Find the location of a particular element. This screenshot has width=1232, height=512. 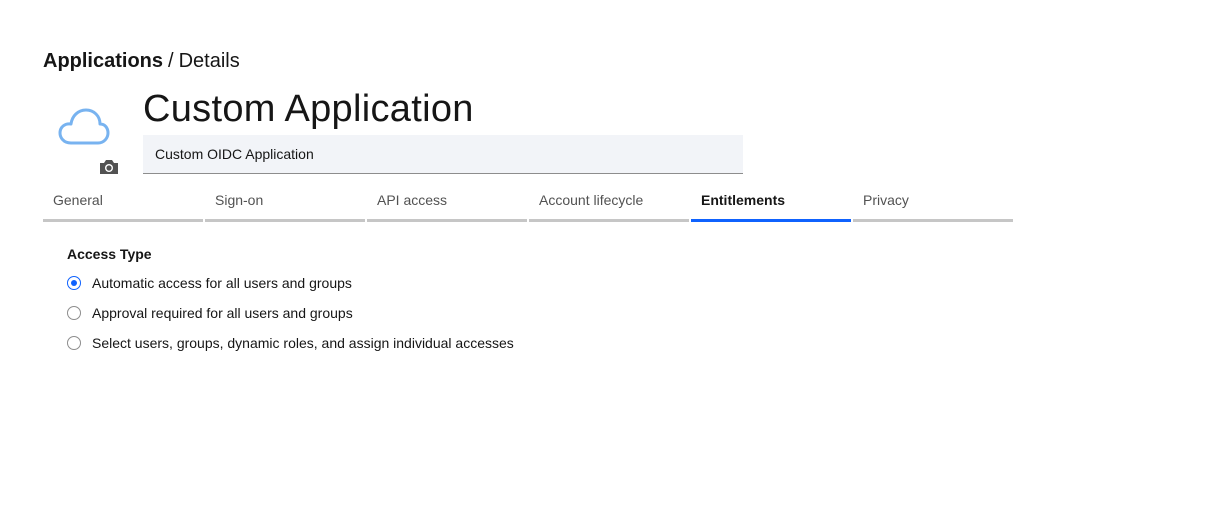

radio-button-selected is located at coordinates (74, 283).